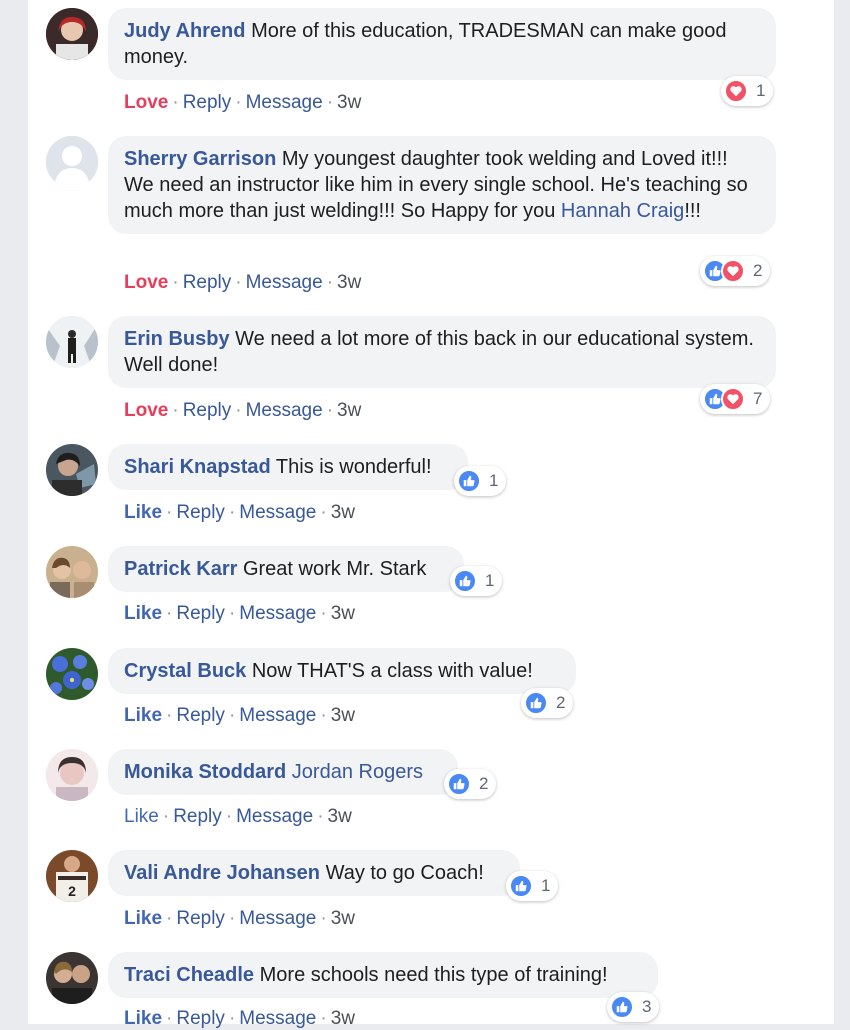  Describe the element at coordinates (353, 467) in the screenshot. I see `comment-text: This is wonderful!` at that location.